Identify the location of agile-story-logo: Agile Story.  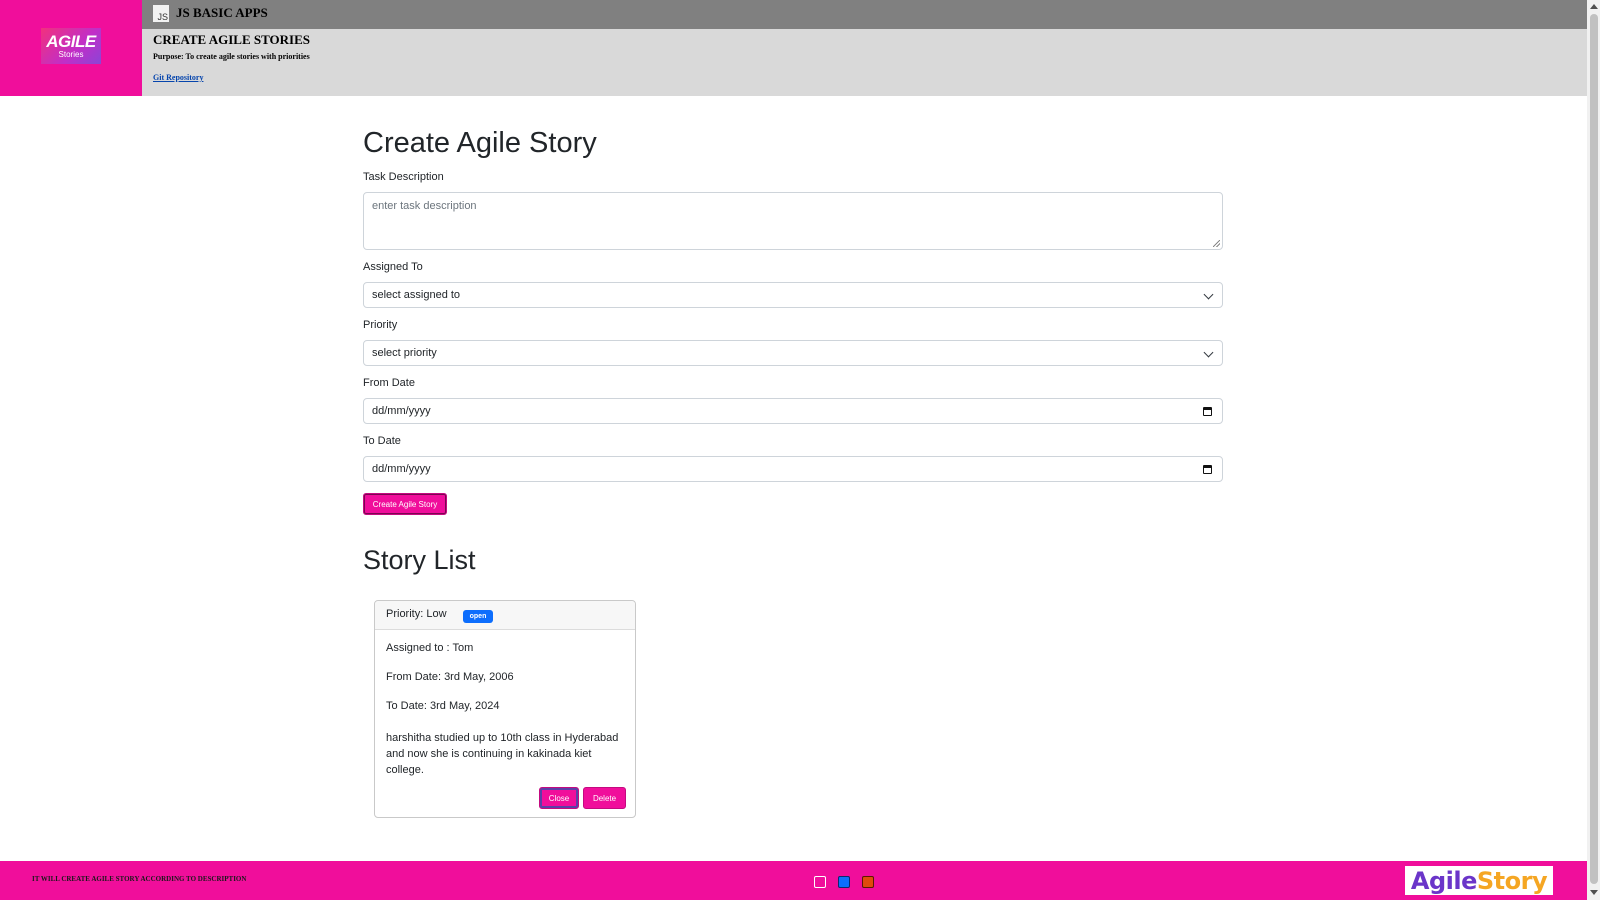
(1479, 880).